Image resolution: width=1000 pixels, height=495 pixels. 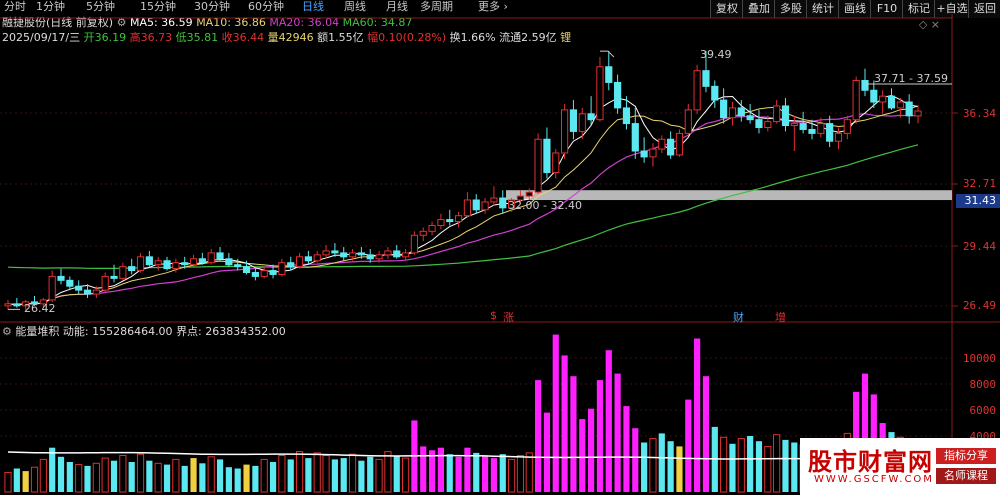 I want to click on low-mark-label: 26.42, so click(x=40, y=308).